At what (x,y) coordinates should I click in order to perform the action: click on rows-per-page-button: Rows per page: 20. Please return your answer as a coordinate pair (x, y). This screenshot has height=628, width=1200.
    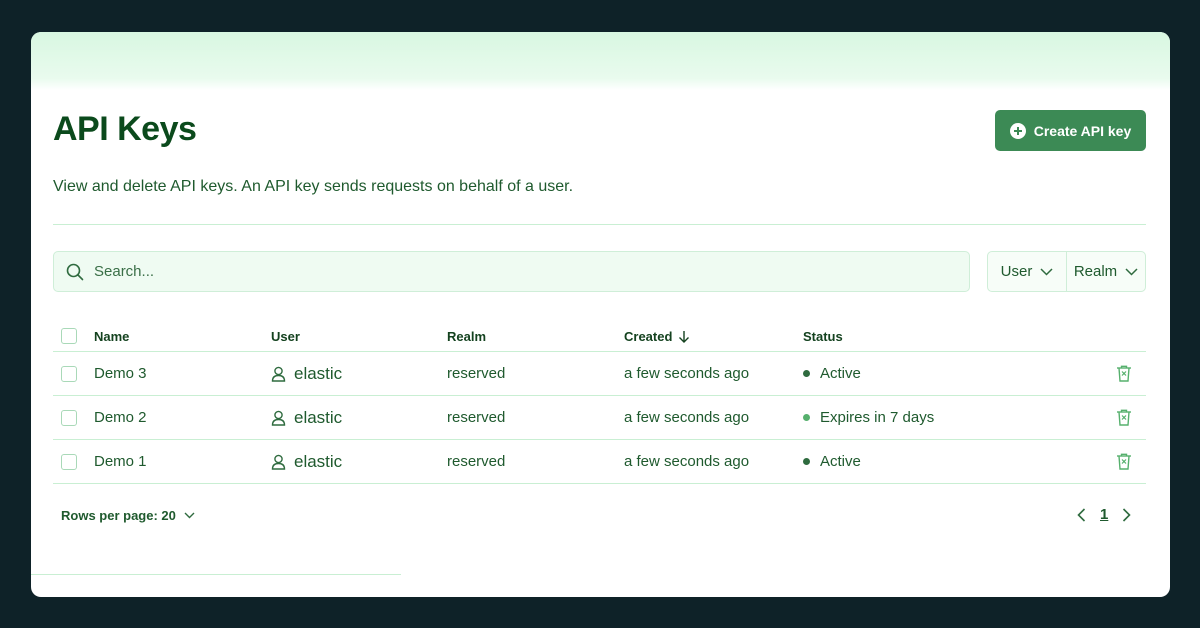
    Looking at the image, I should click on (128, 515).